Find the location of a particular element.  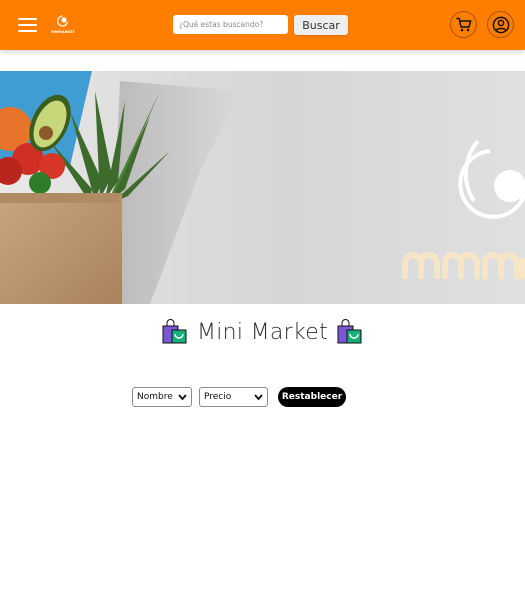

sort-by-price-value: Precio is located at coordinates (218, 397).